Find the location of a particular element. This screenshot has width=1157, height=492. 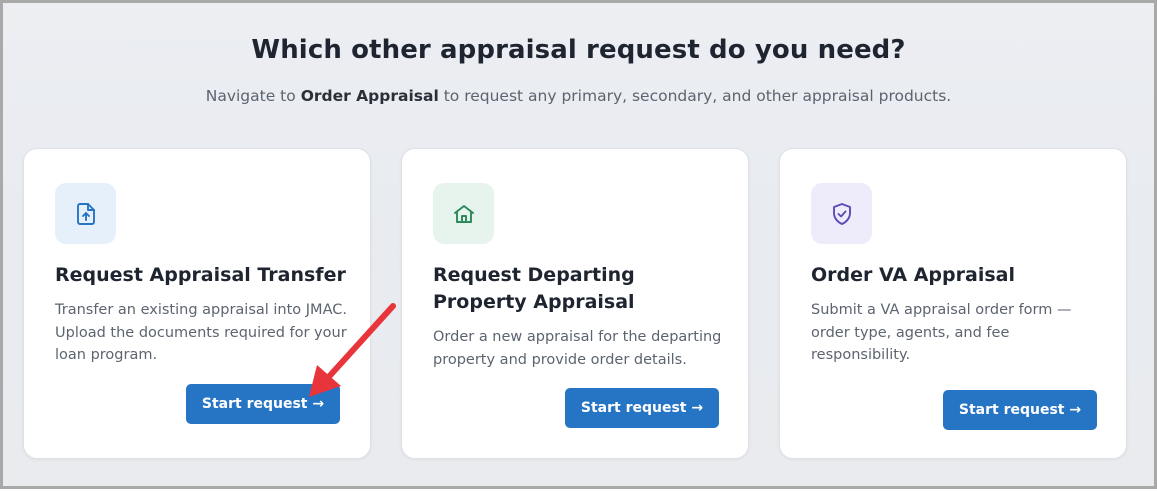

card-title: Request Departing Property Appraisal is located at coordinates (534, 288).